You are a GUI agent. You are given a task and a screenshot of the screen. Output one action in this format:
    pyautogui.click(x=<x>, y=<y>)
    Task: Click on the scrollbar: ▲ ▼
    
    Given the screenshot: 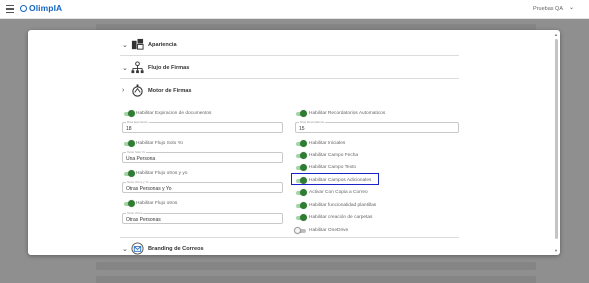 What is the action you would take?
    pyautogui.click(x=556, y=142)
    